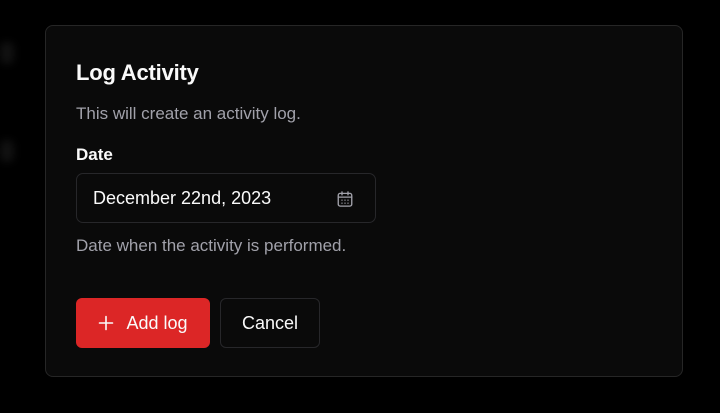 Image resolution: width=720 pixels, height=413 pixels. I want to click on date-field-label: Date, so click(94, 154).